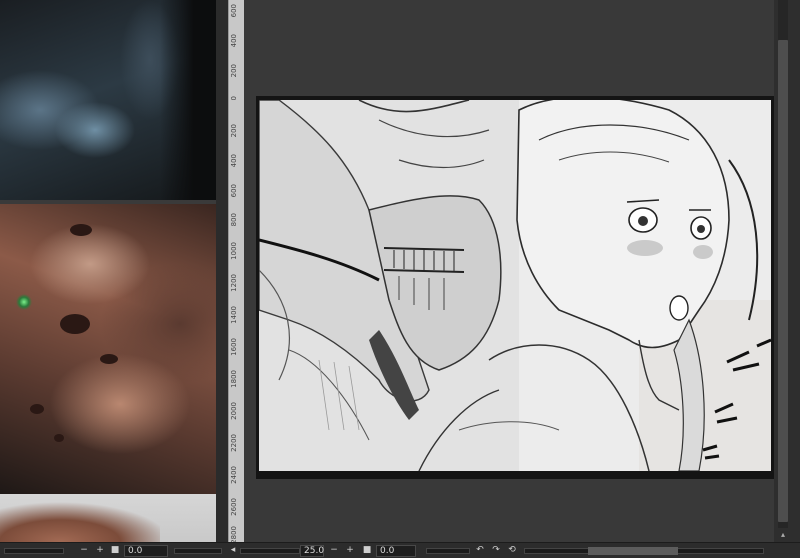 The image size is (800, 558). What do you see at coordinates (222, 271) in the screenshot?
I see `panel-divider` at bounding box center [222, 271].